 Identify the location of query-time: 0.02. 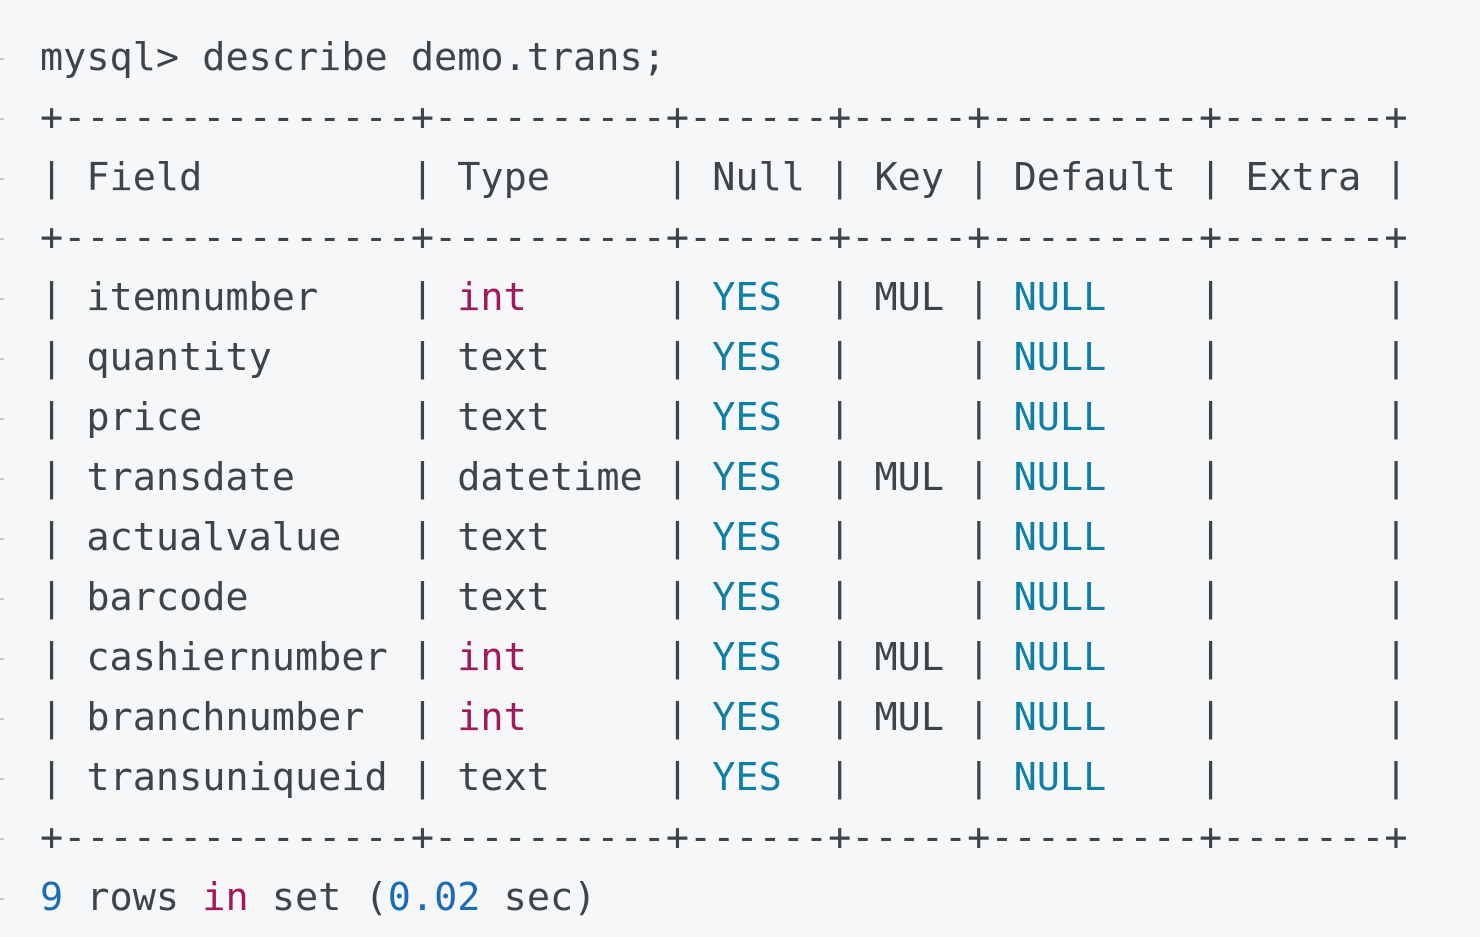
(434, 897).